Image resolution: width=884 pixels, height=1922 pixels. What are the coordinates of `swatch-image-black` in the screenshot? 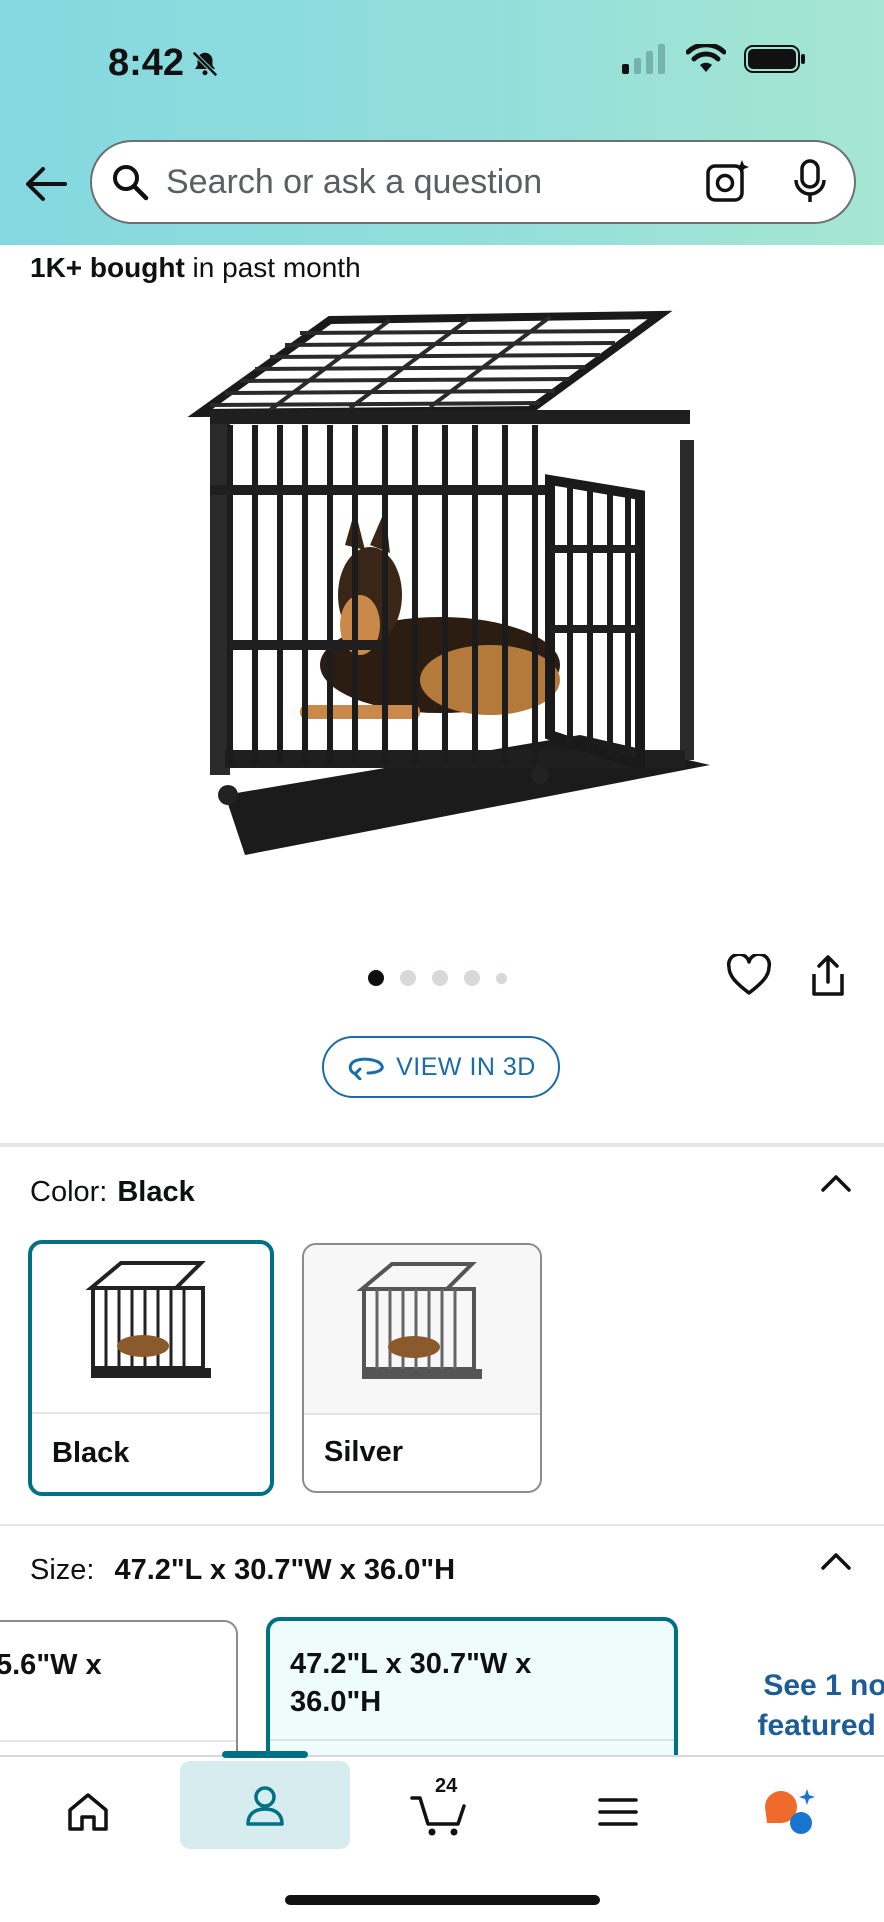 It's located at (151, 1328).